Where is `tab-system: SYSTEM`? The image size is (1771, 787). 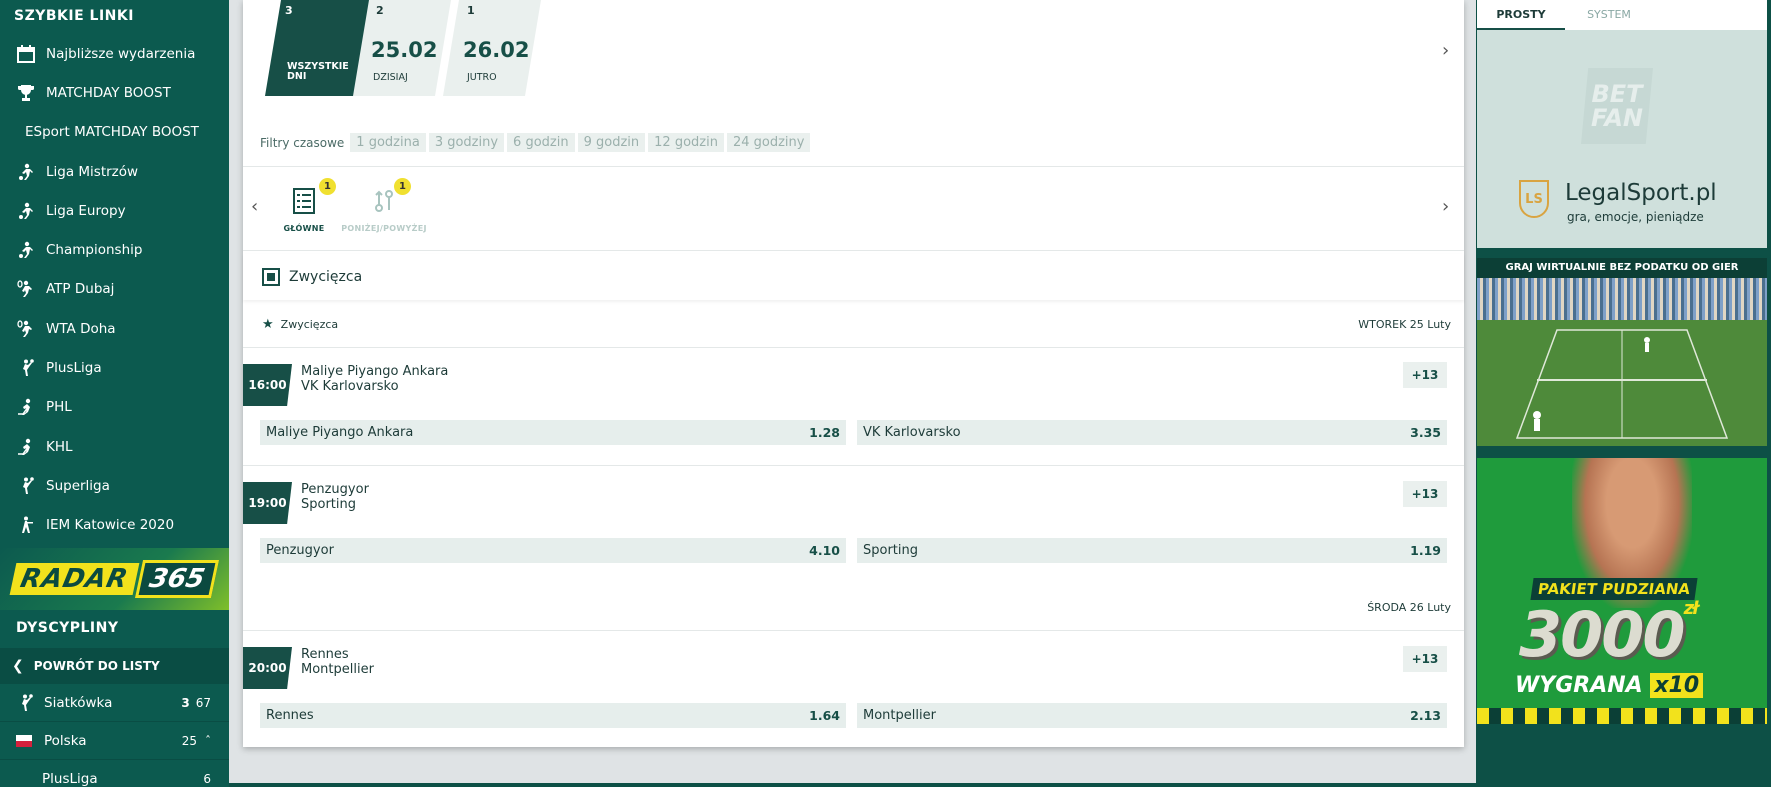
tab-system: SYSTEM is located at coordinates (1609, 15).